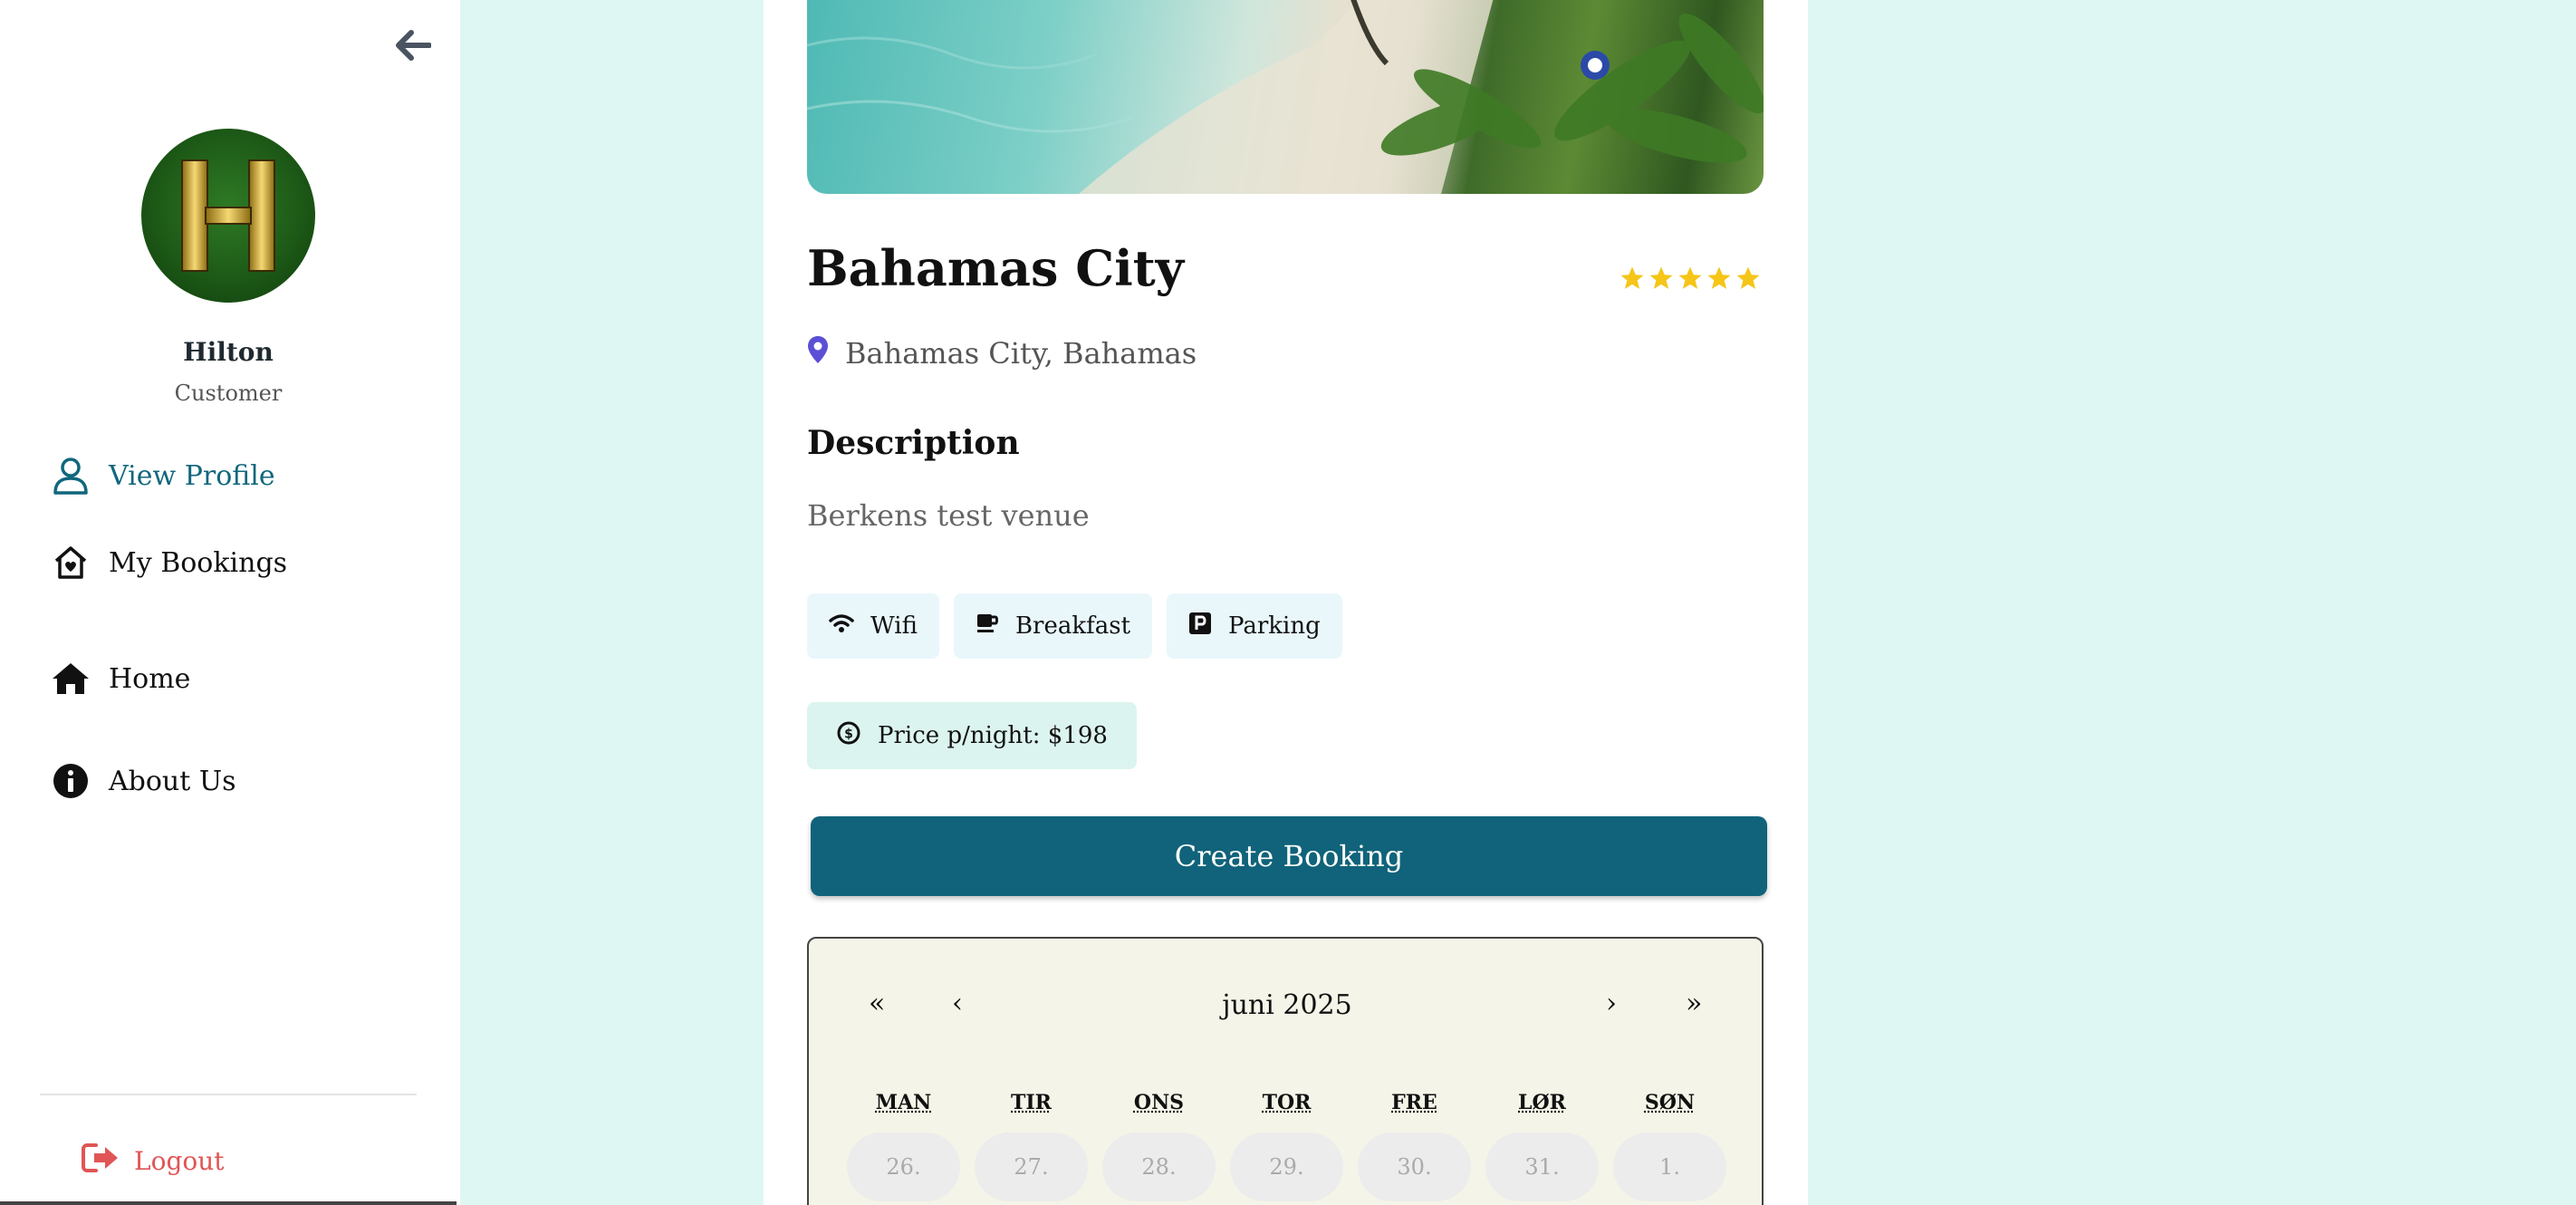 This screenshot has height=1205, width=2576. What do you see at coordinates (149, 679) in the screenshot?
I see `nav-home-label: Home` at bounding box center [149, 679].